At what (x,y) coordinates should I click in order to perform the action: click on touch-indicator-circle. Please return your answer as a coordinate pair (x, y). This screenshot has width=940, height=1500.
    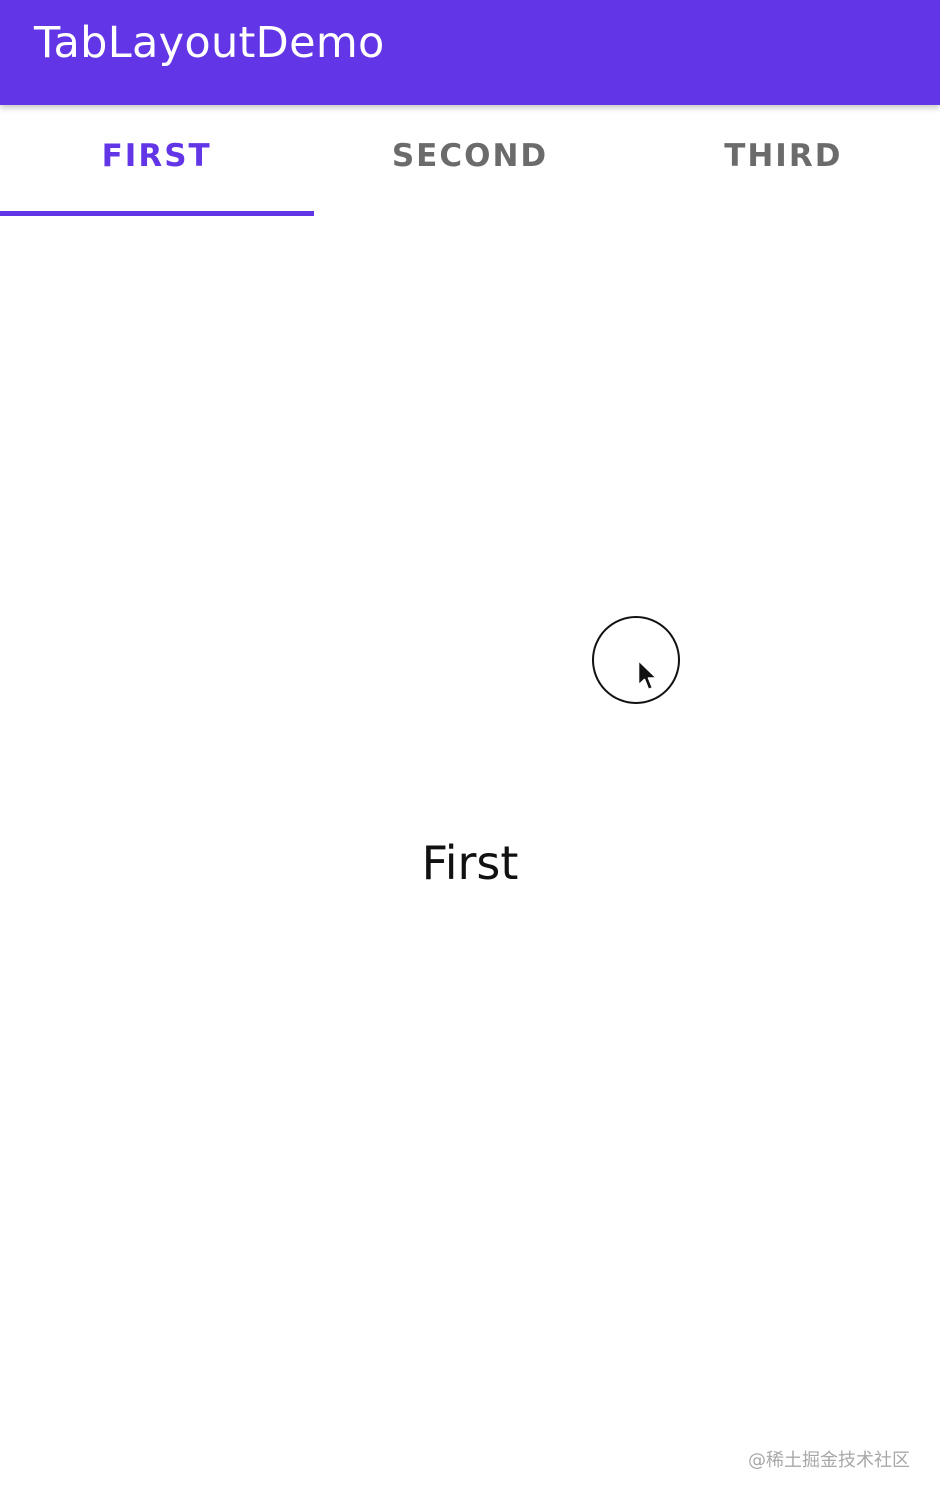
    Looking at the image, I should click on (636, 660).